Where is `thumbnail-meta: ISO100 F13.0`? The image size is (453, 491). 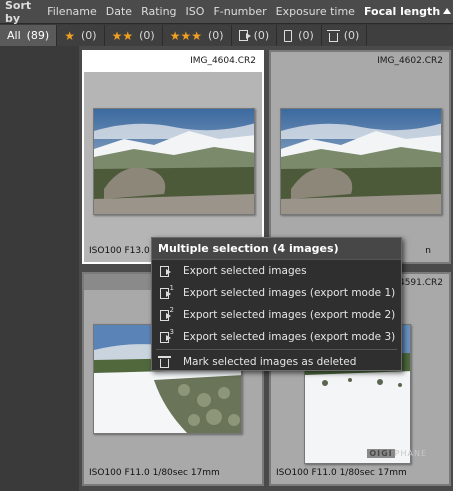 thumbnail-meta: ISO100 F13.0 is located at coordinates (119, 251).